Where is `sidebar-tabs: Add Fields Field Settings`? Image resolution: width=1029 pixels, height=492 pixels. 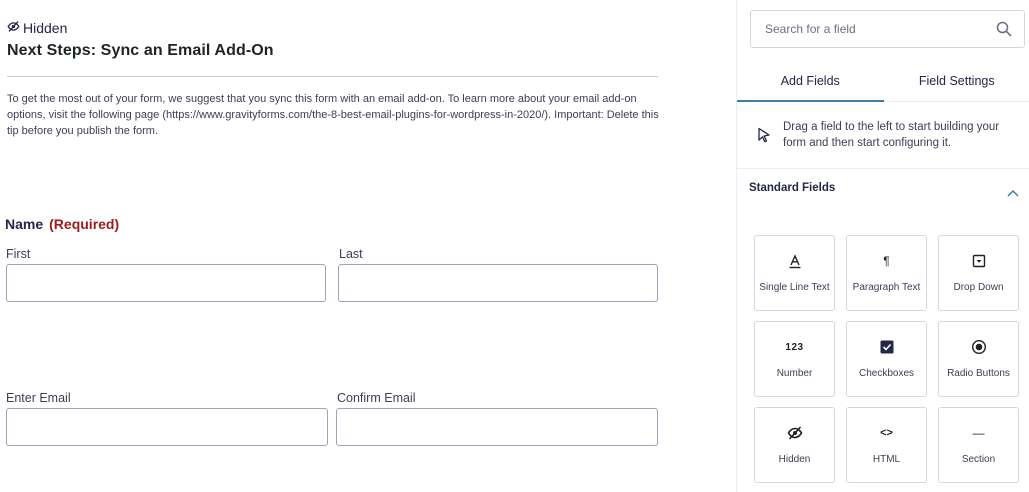
sidebar-tabs: Add Fields Field Settings is located at coordinates (883, 82).